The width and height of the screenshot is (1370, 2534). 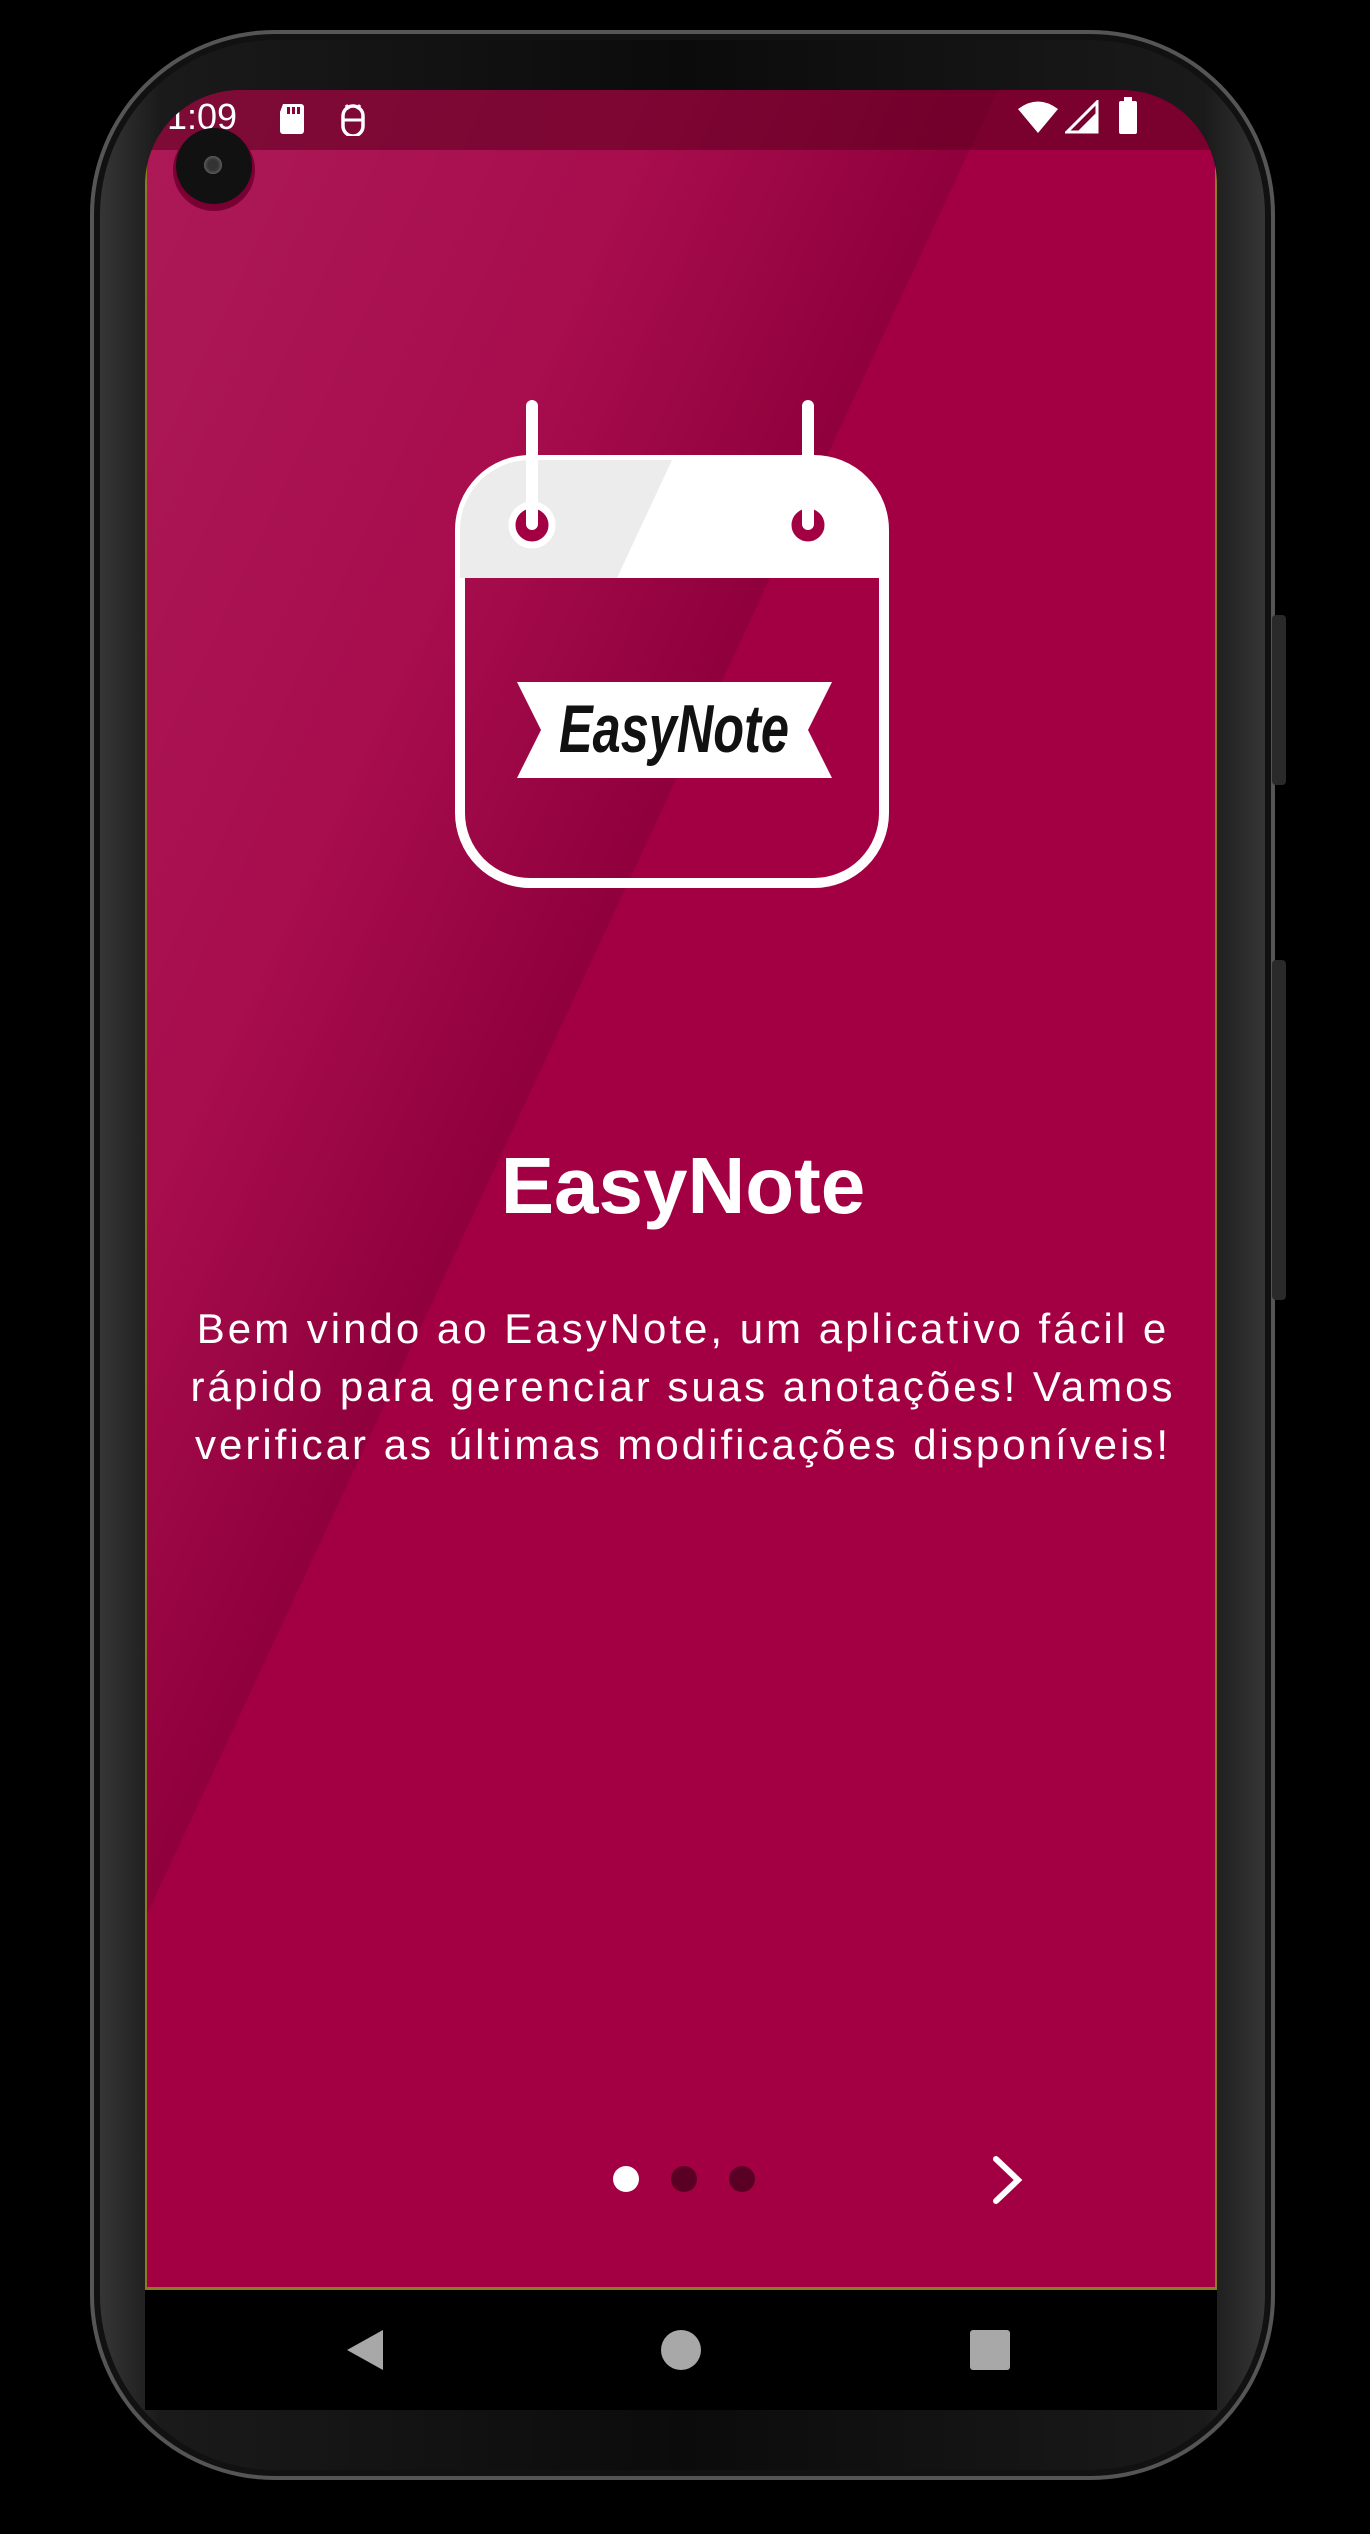 I want to click on volume-button, so click(x=1279, y=1130).